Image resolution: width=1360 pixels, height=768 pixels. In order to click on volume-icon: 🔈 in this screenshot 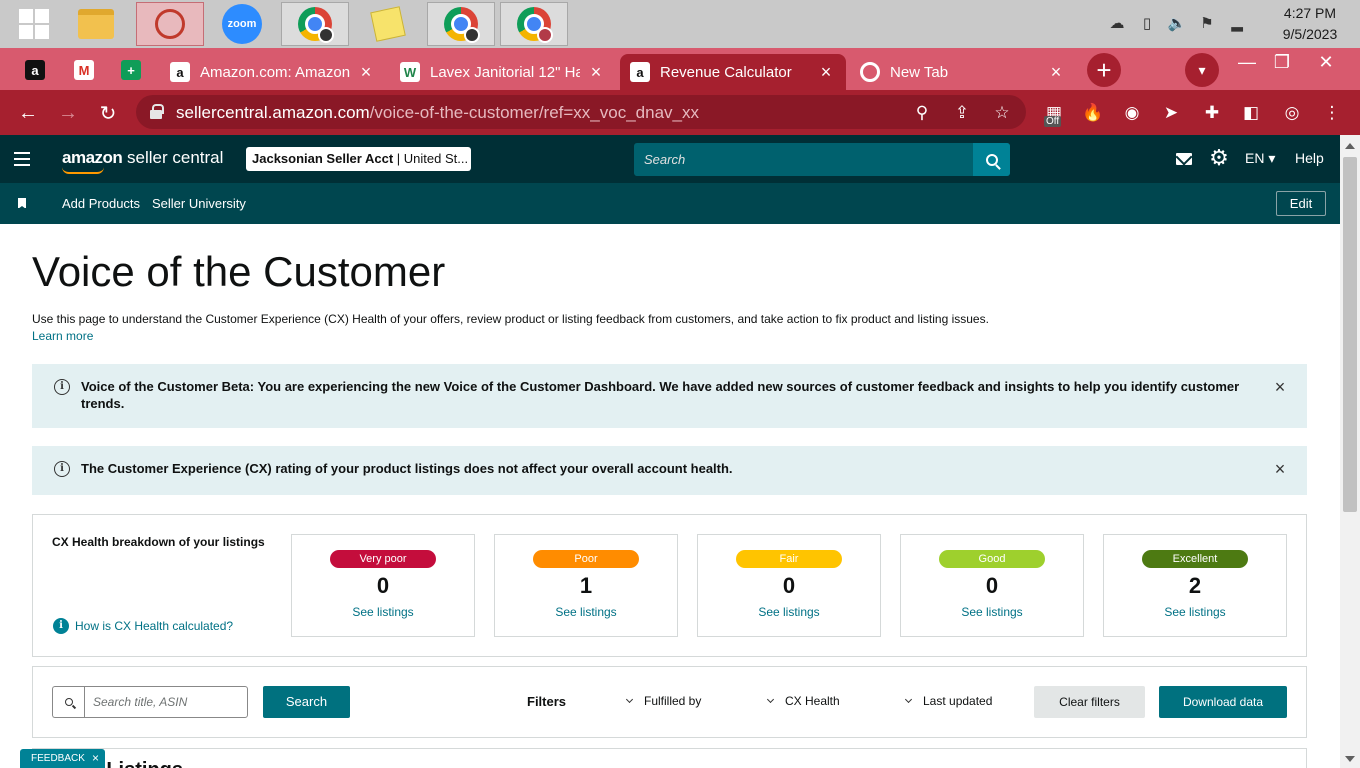, I will do `click(1177, 24)`.